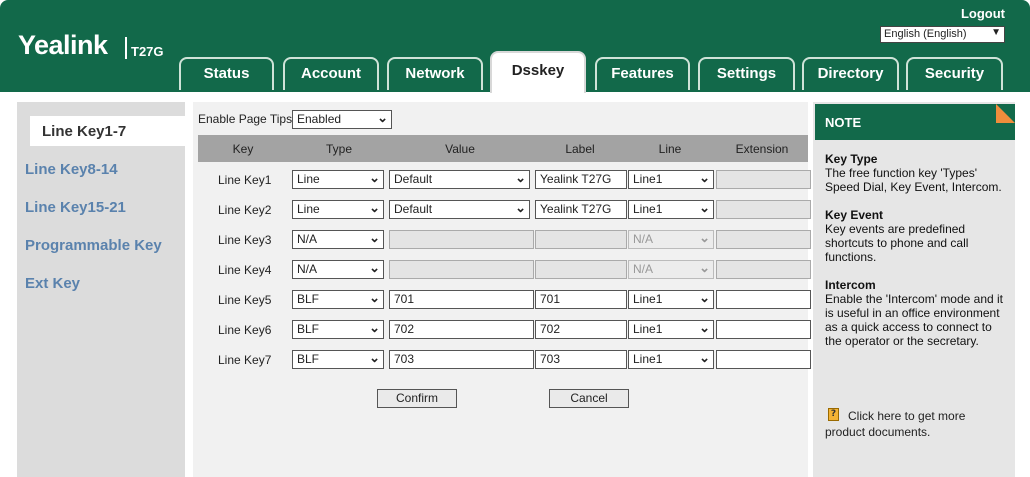 This screenshot has height=477, width=1030. I want to click on page-tips-value: Enabled, so click(319, 119).